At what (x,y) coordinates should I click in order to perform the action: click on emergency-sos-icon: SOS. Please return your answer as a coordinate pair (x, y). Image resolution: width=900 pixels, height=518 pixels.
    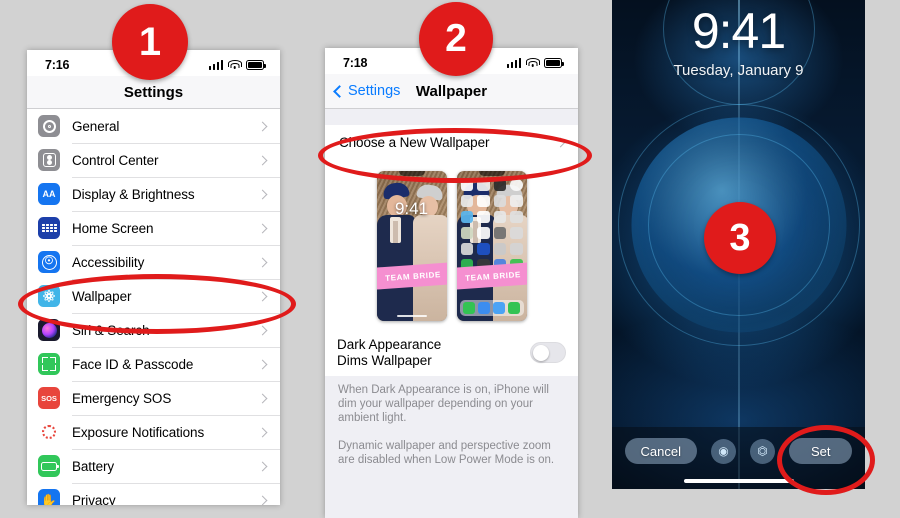
    Looking at the image, I should click on (49, 398).